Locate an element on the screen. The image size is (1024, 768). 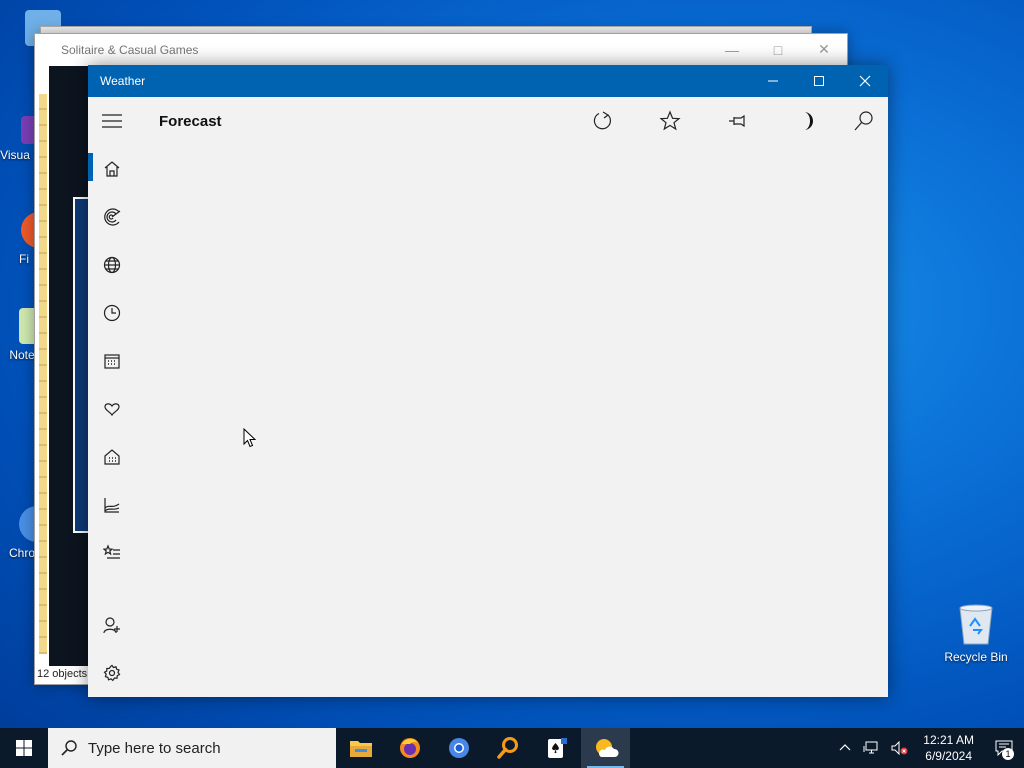
nav-item-account is located at coordinates (112, 625).